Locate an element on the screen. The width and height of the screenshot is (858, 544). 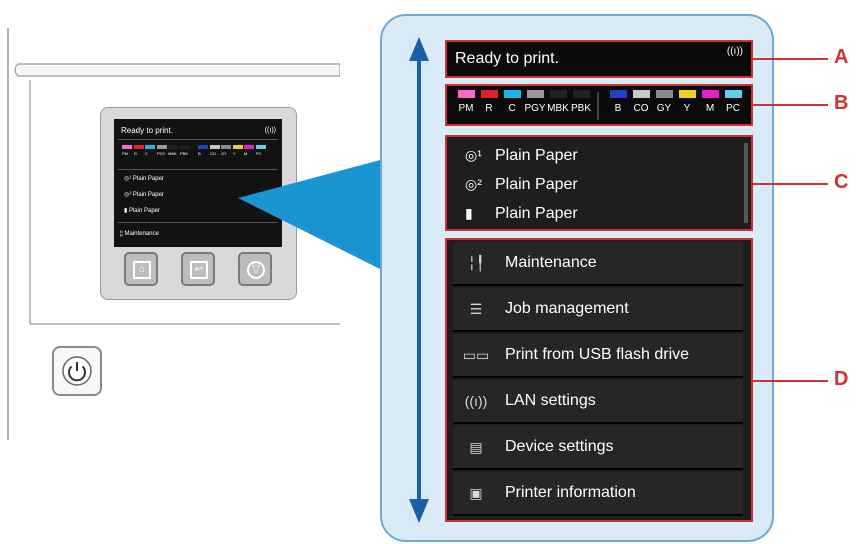
power-button is located at coordinates (77, 371).